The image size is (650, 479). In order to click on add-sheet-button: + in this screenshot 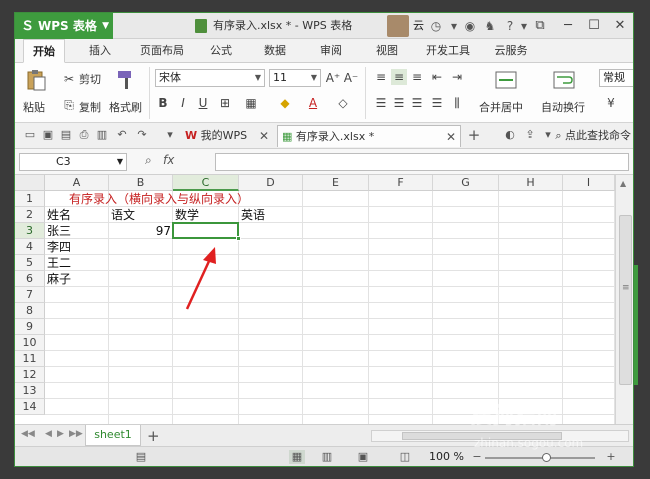, I will do `click(153, 436)`.